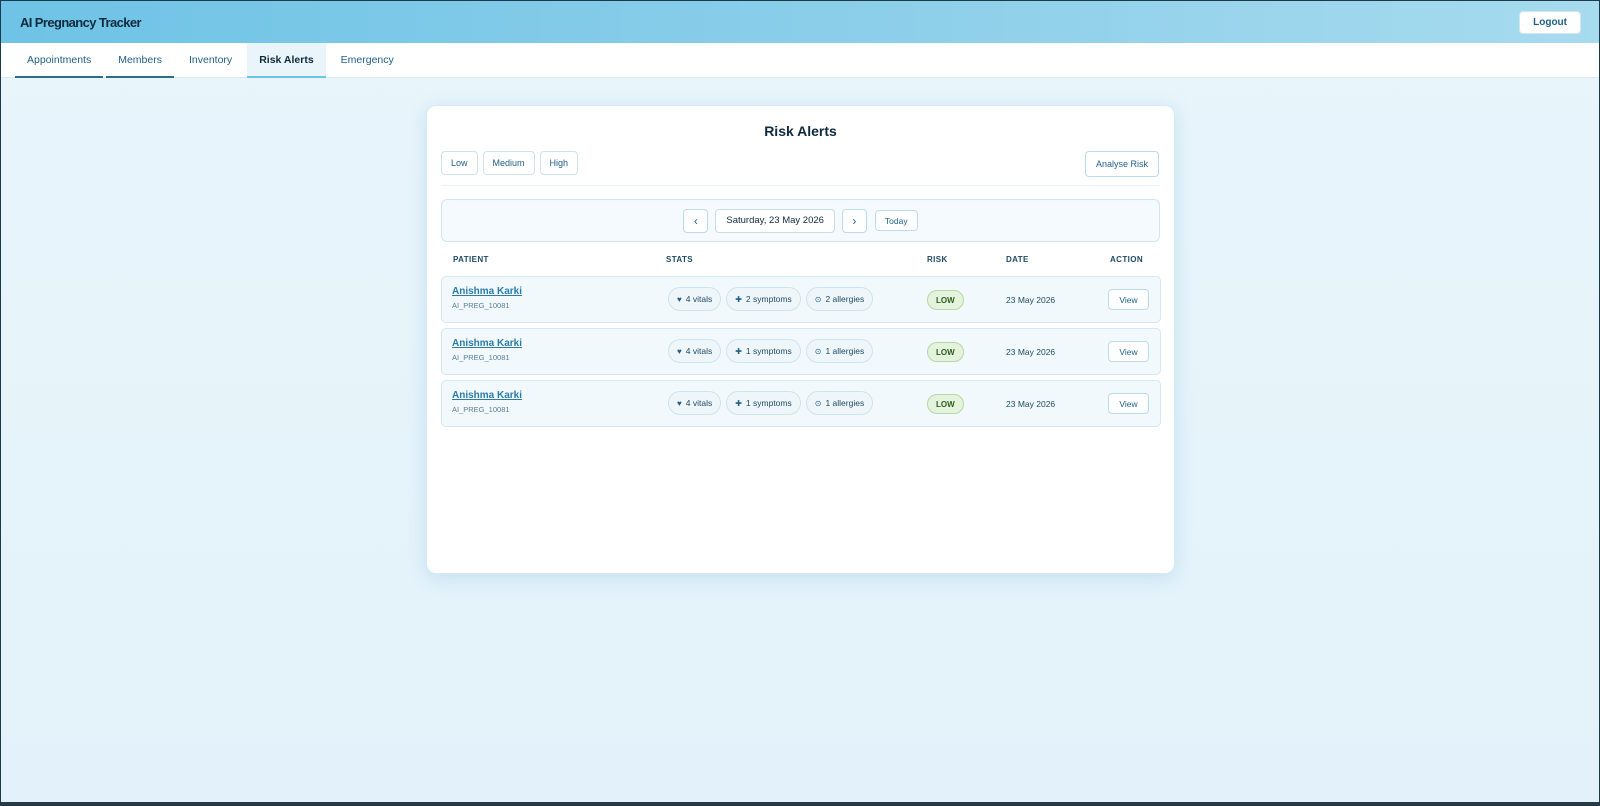 This screenshot has width=1600, height=806. Describe the element at coordinates (800, 185) in the screenshot. I see `divider` at that location.